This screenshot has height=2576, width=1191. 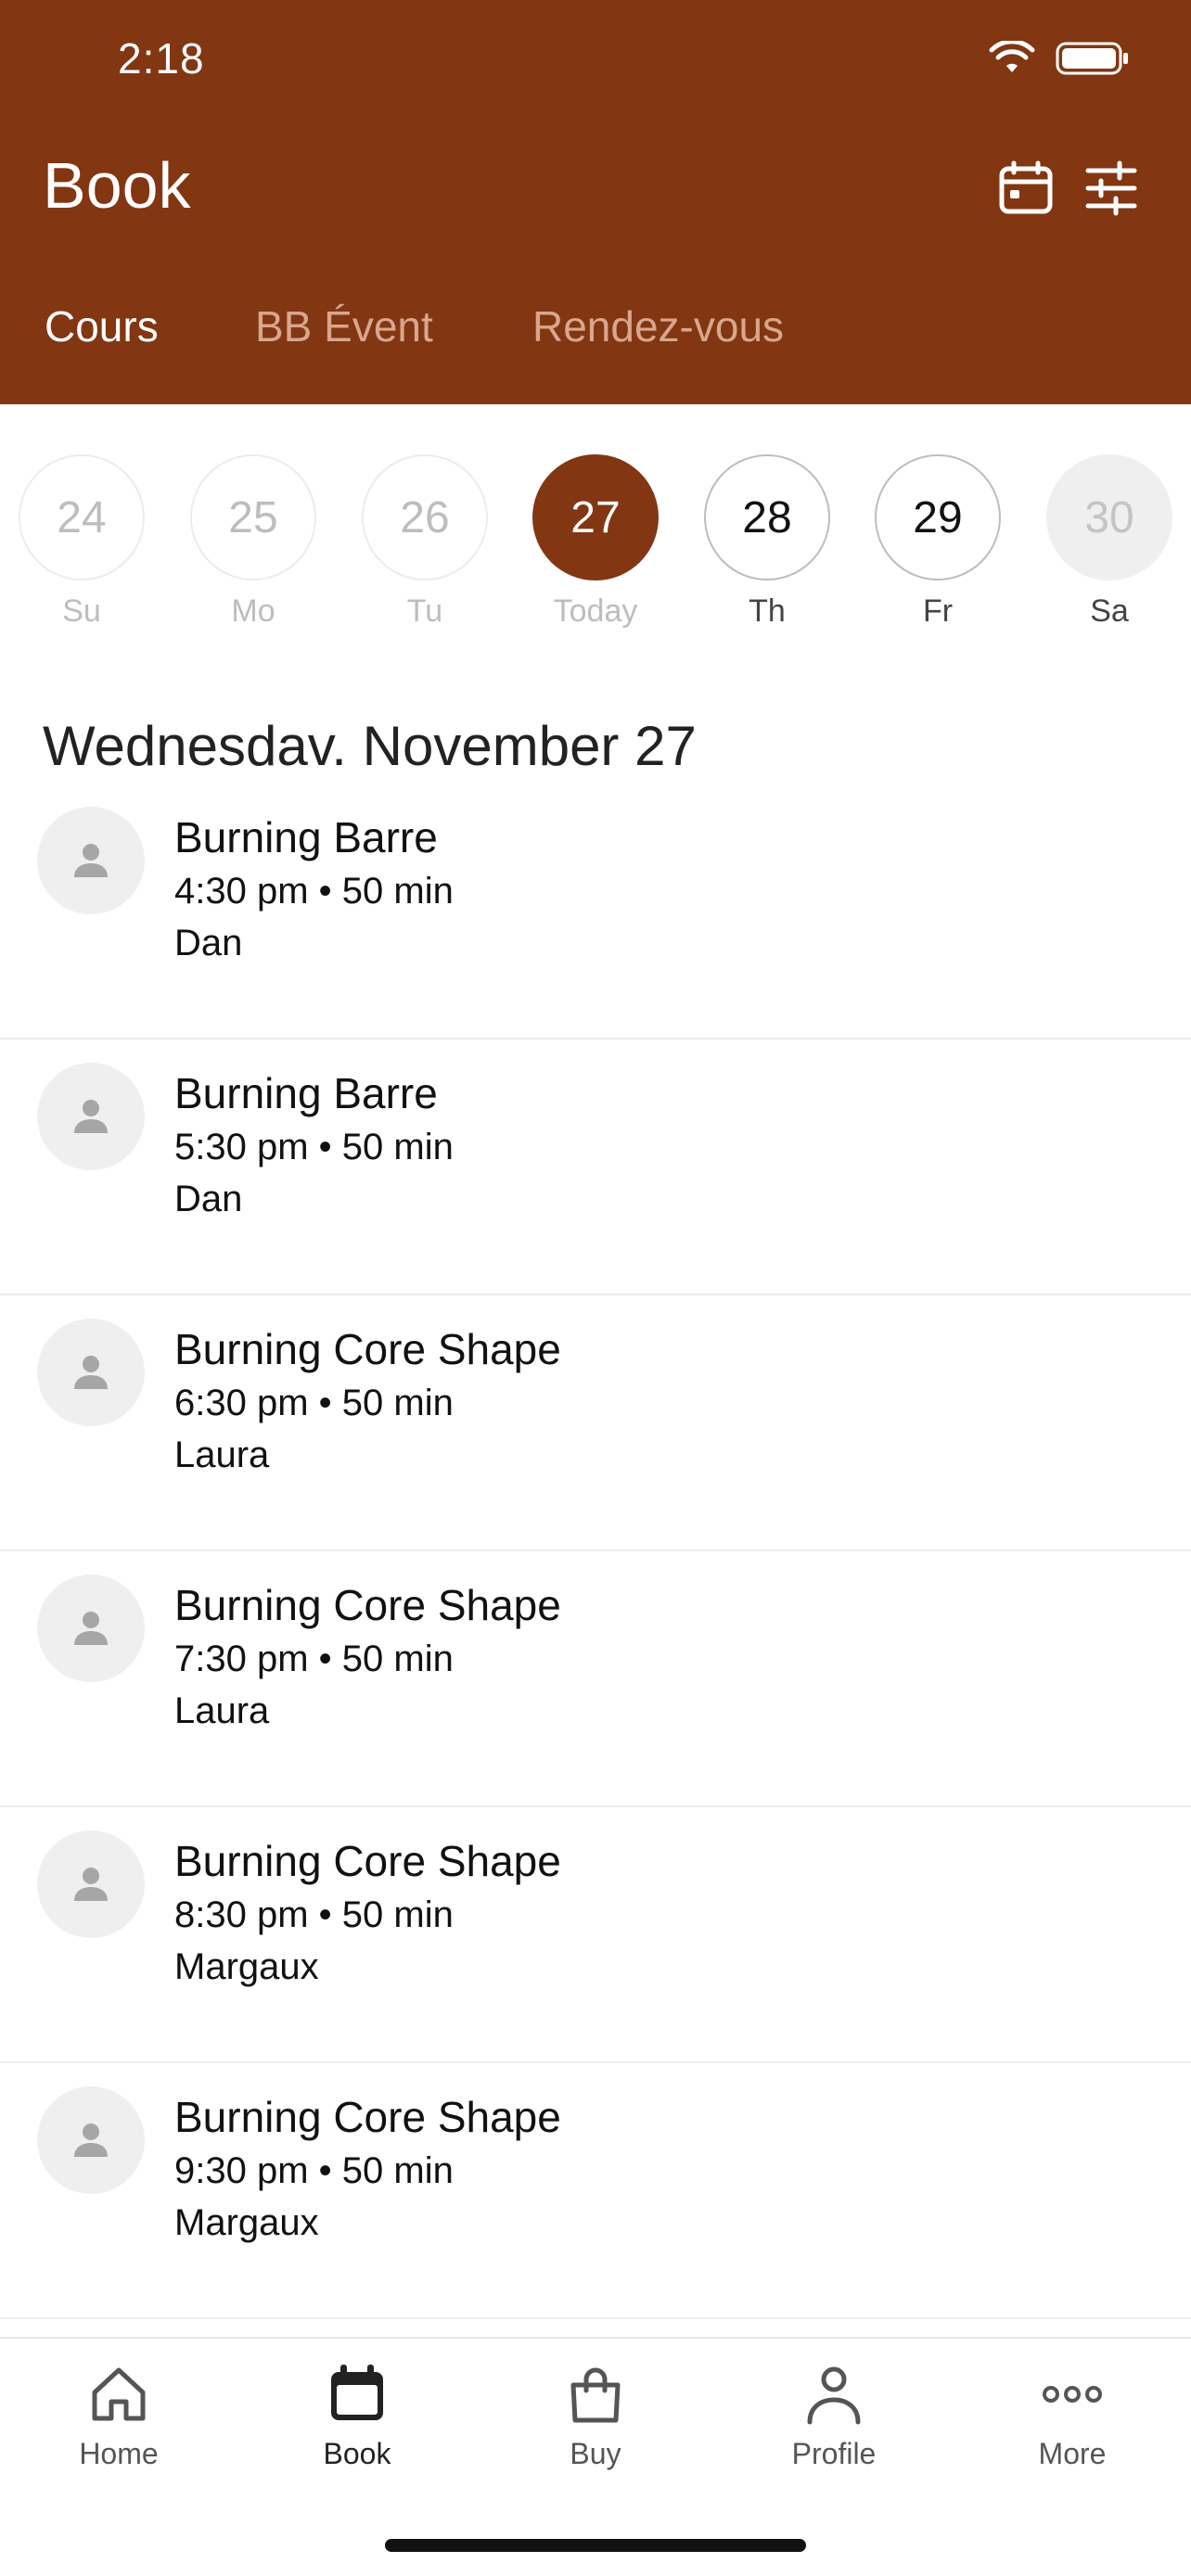 I want to click on date-number: 28, so click(x=767, y=517).